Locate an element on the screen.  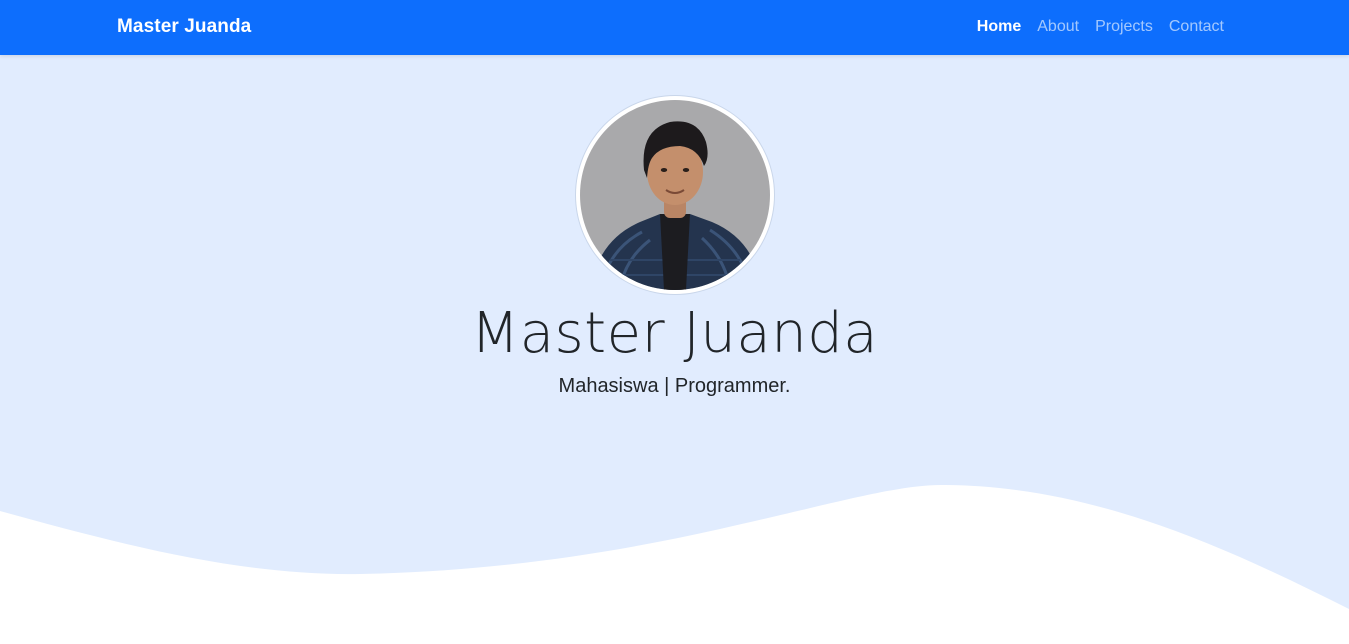
nav-link-about: About is located at coordinates (1058, 27).